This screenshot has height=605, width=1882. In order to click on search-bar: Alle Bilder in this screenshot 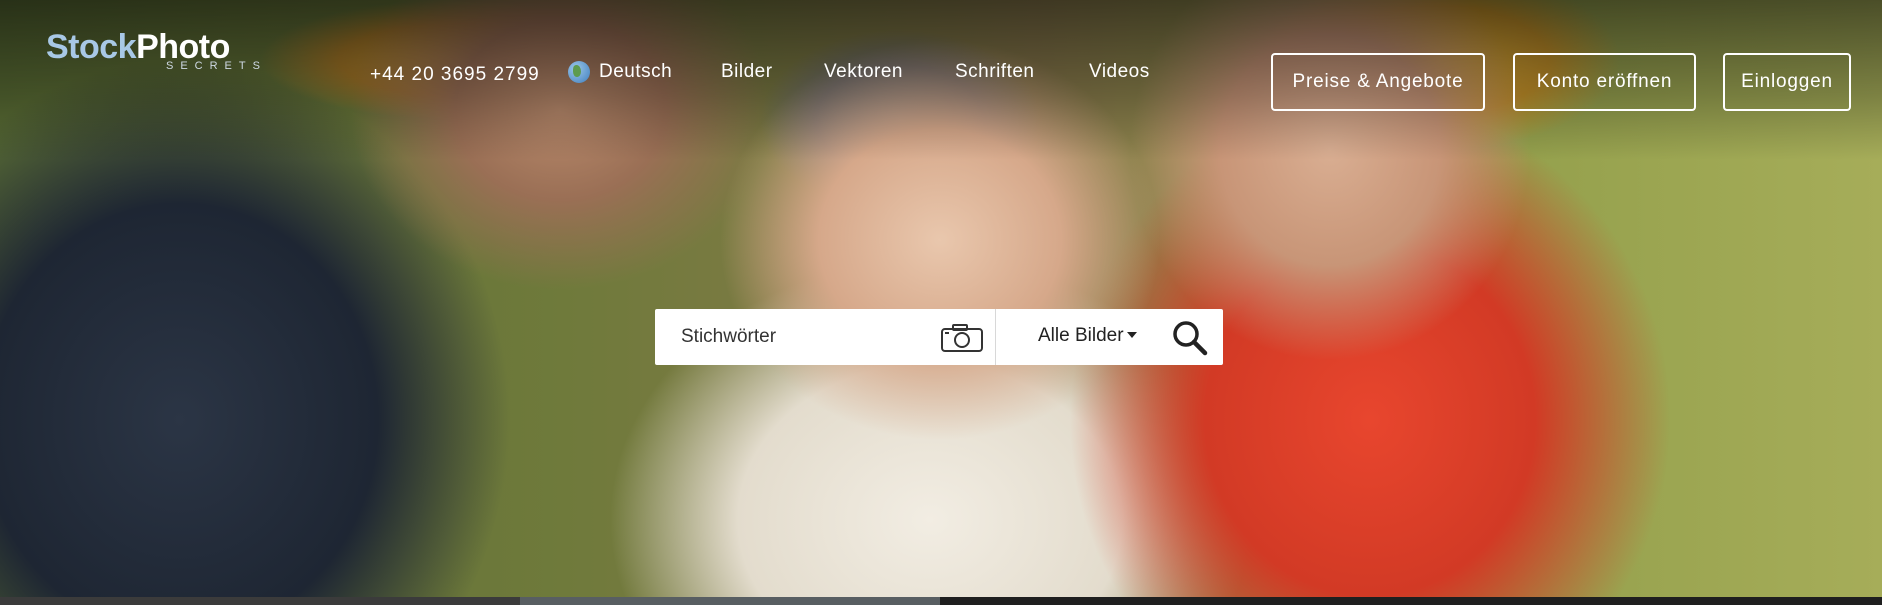, I will do `click(939, 337)`.